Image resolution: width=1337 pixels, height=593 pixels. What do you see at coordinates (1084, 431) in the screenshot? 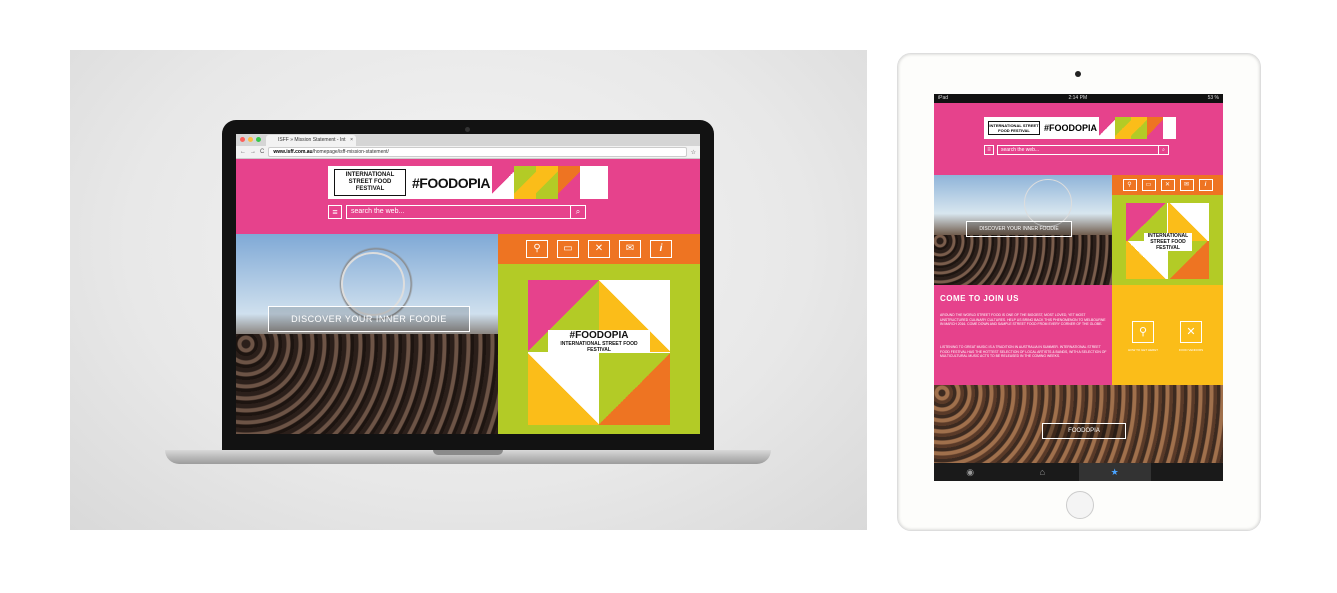
I see `foodopia-button: FOODOPIA` at bounding box center [1084, 431].